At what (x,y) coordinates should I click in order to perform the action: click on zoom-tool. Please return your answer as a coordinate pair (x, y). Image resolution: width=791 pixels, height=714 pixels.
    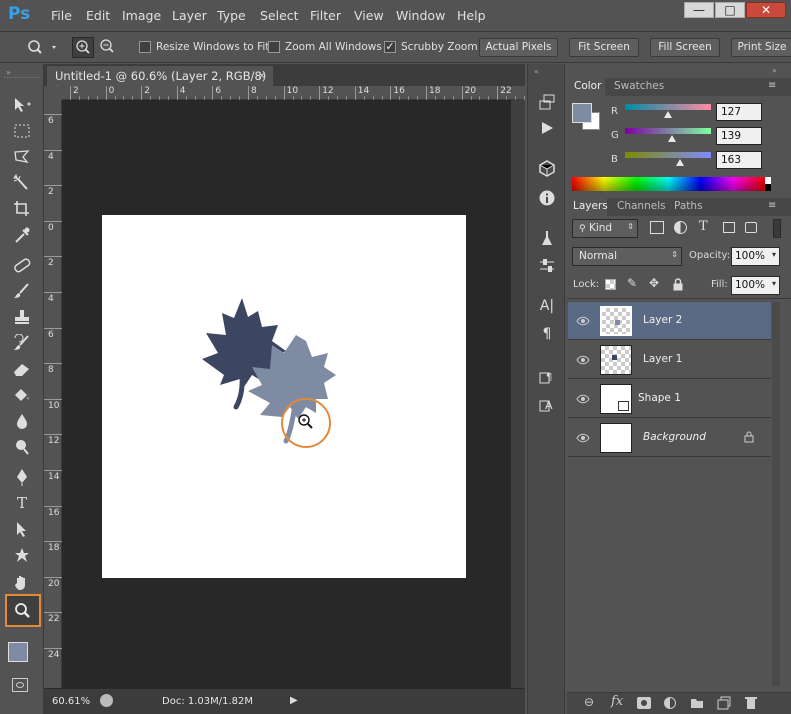
    Looking at the image, I should click on (23, 610).